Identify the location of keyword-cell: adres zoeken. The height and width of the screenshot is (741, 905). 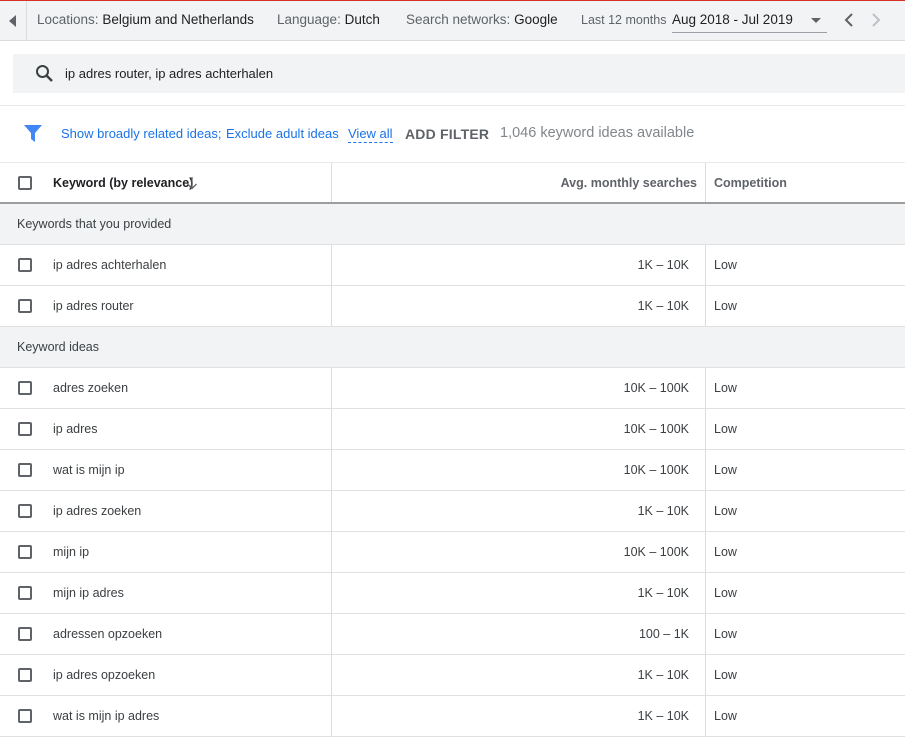
(91, 388).